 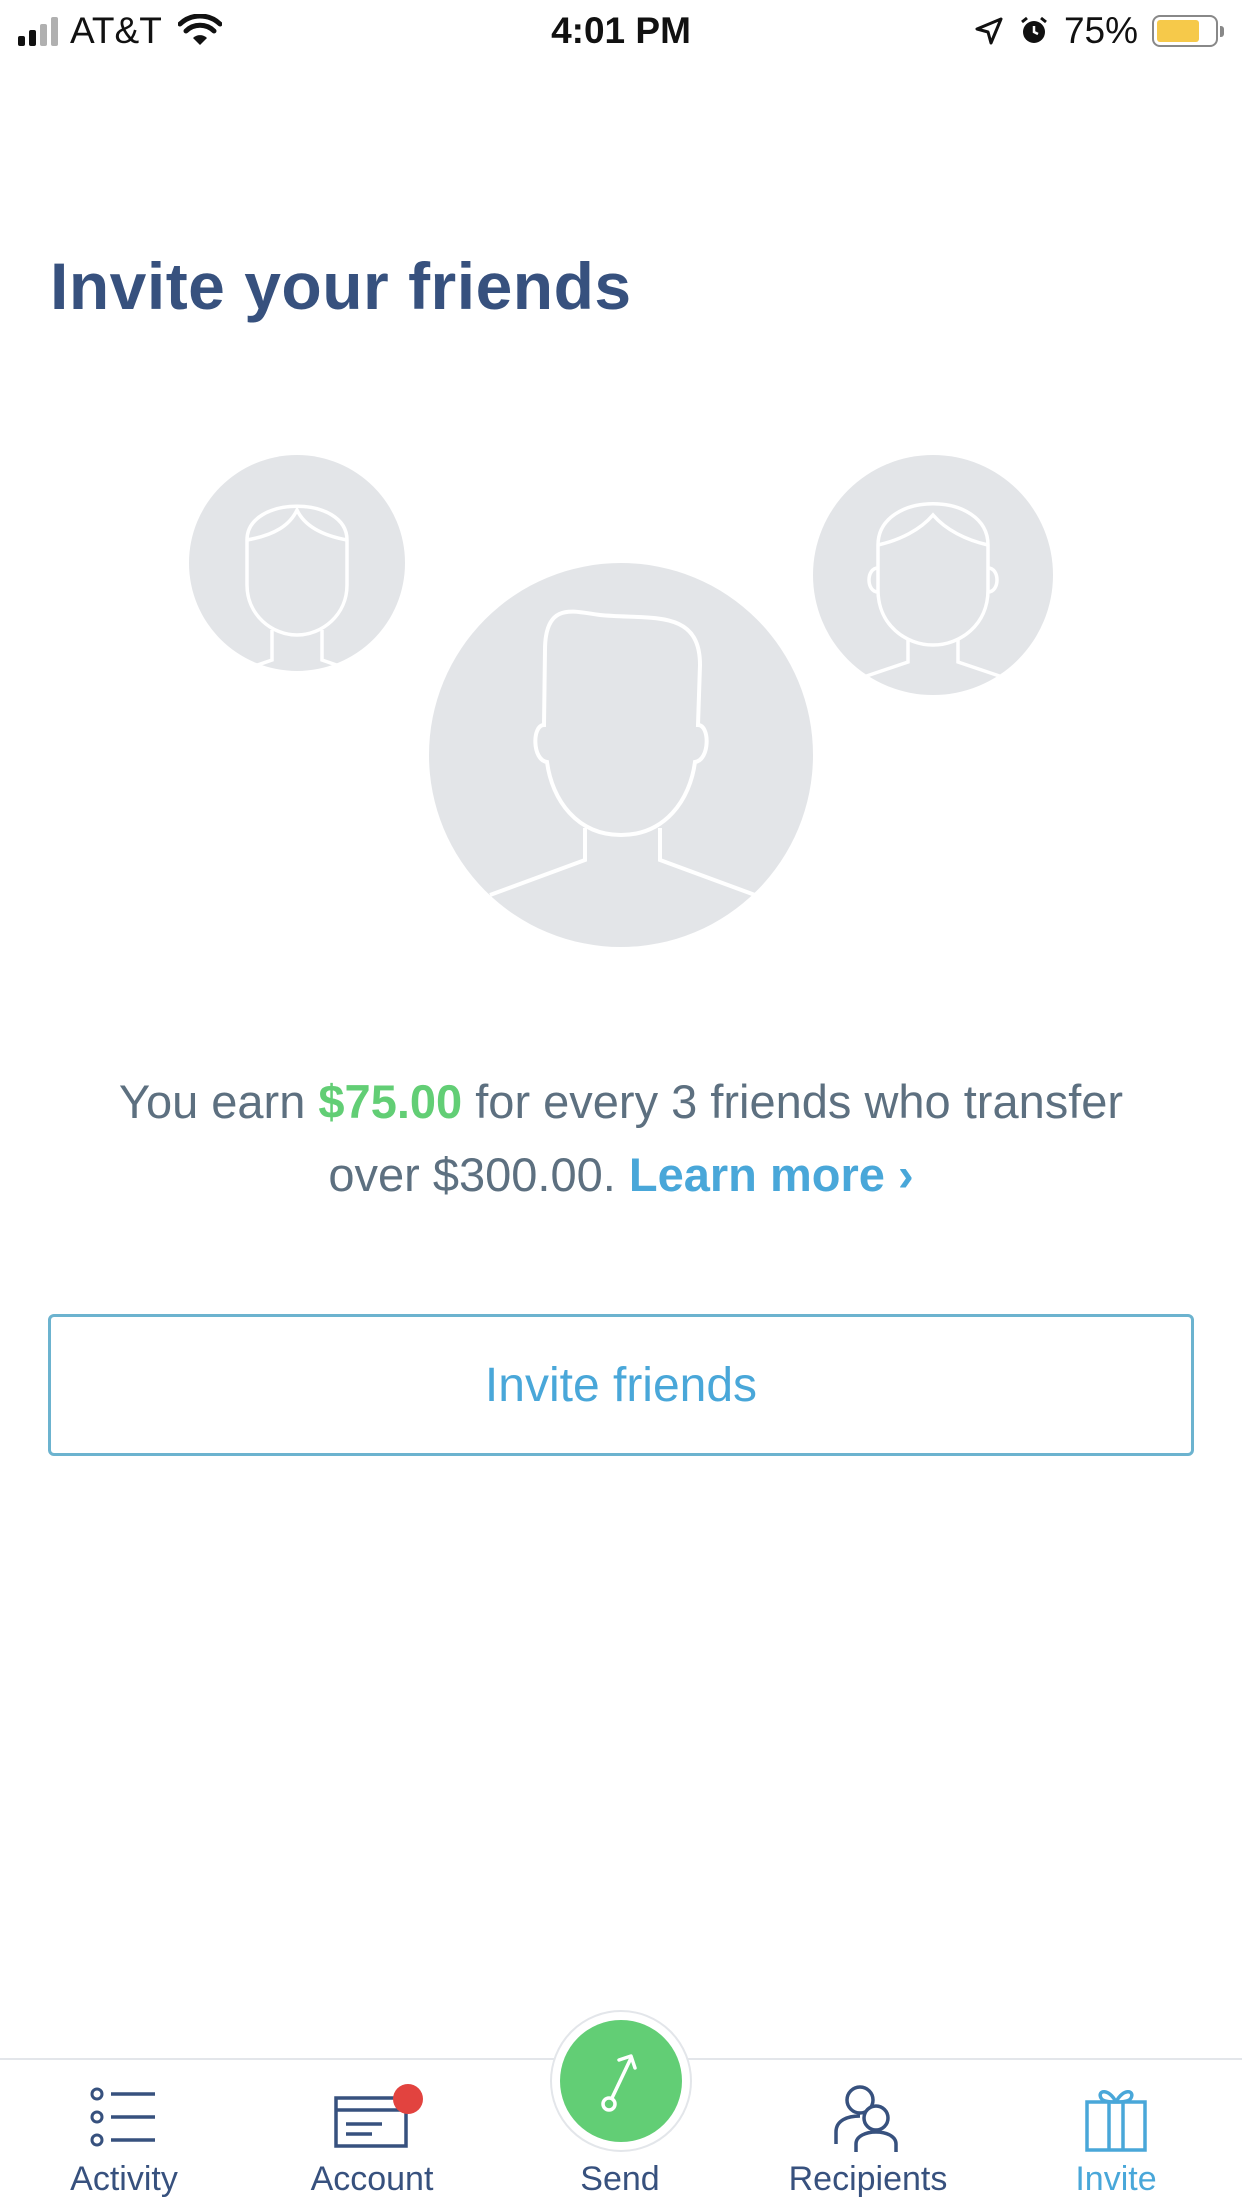 I want to click on tab-label: Activity, so click(x=124, y=2179).